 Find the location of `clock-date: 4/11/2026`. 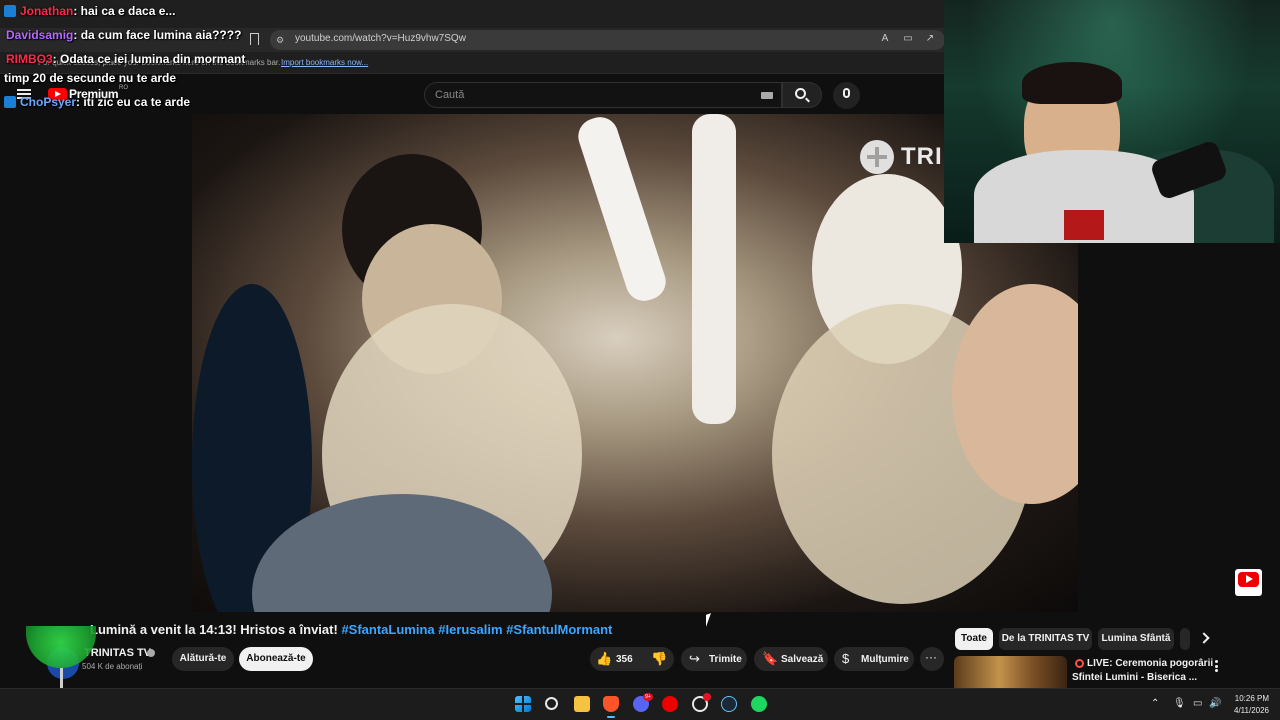

clock-date: 4/11/2026 is located at coordinates (1248, 710).